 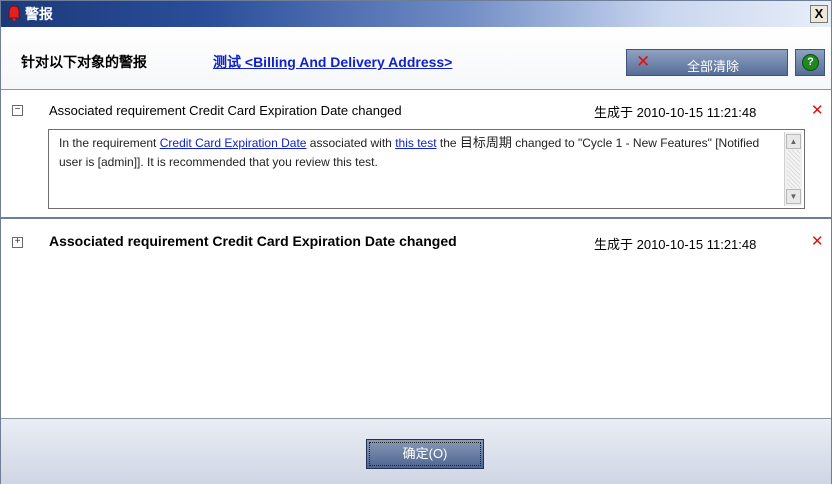 What do you see at coordinates (793, 141) in the screenshot?
I see `scroll-up-icon: ▲` at bounding box center [793, 141].